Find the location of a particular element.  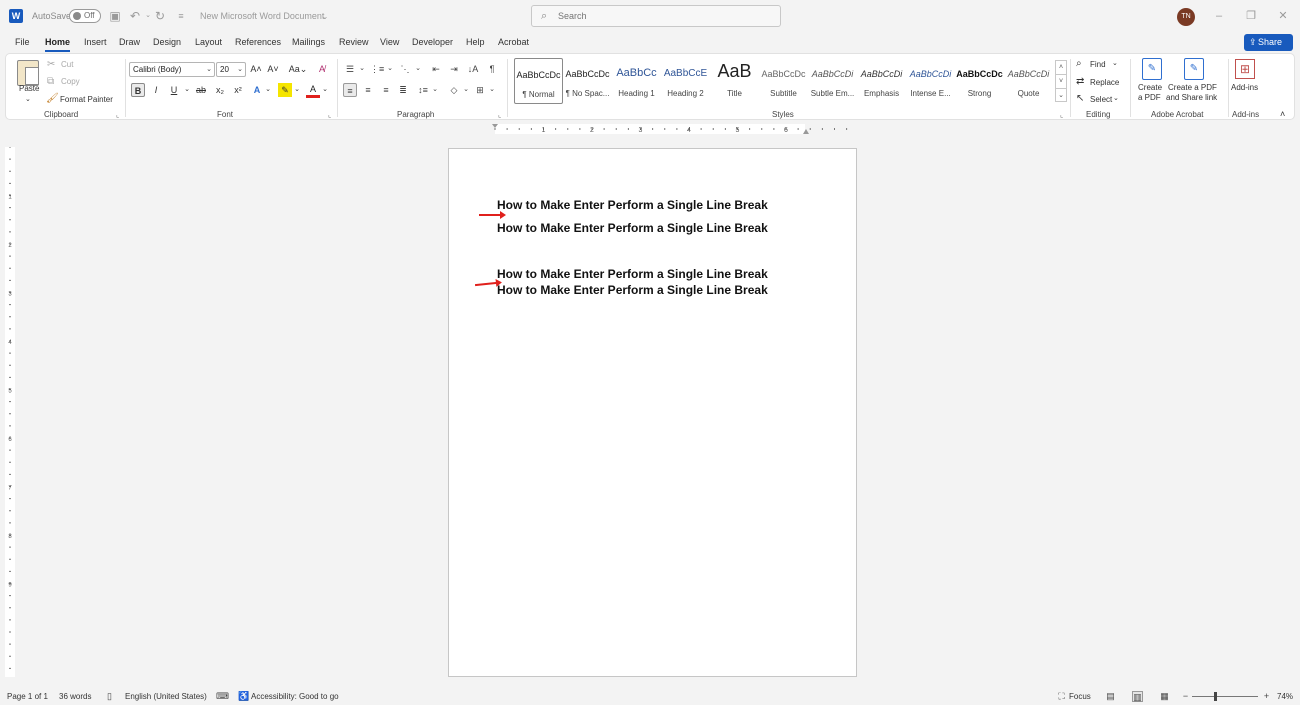

superscript-icon: x² is located at coordinates (238, 90).